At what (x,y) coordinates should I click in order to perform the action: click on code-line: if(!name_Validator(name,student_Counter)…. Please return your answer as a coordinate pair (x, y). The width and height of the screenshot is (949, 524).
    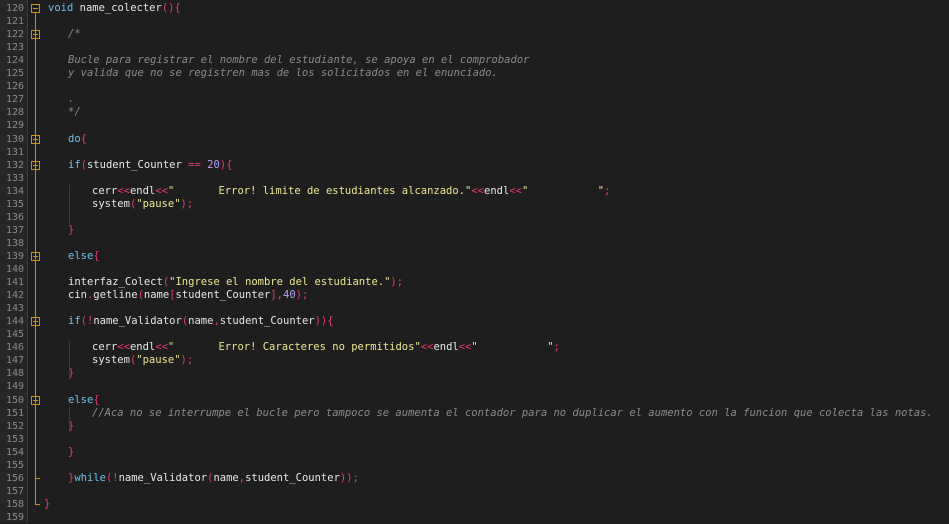
    Looking at the image, I should click on (201, 321).